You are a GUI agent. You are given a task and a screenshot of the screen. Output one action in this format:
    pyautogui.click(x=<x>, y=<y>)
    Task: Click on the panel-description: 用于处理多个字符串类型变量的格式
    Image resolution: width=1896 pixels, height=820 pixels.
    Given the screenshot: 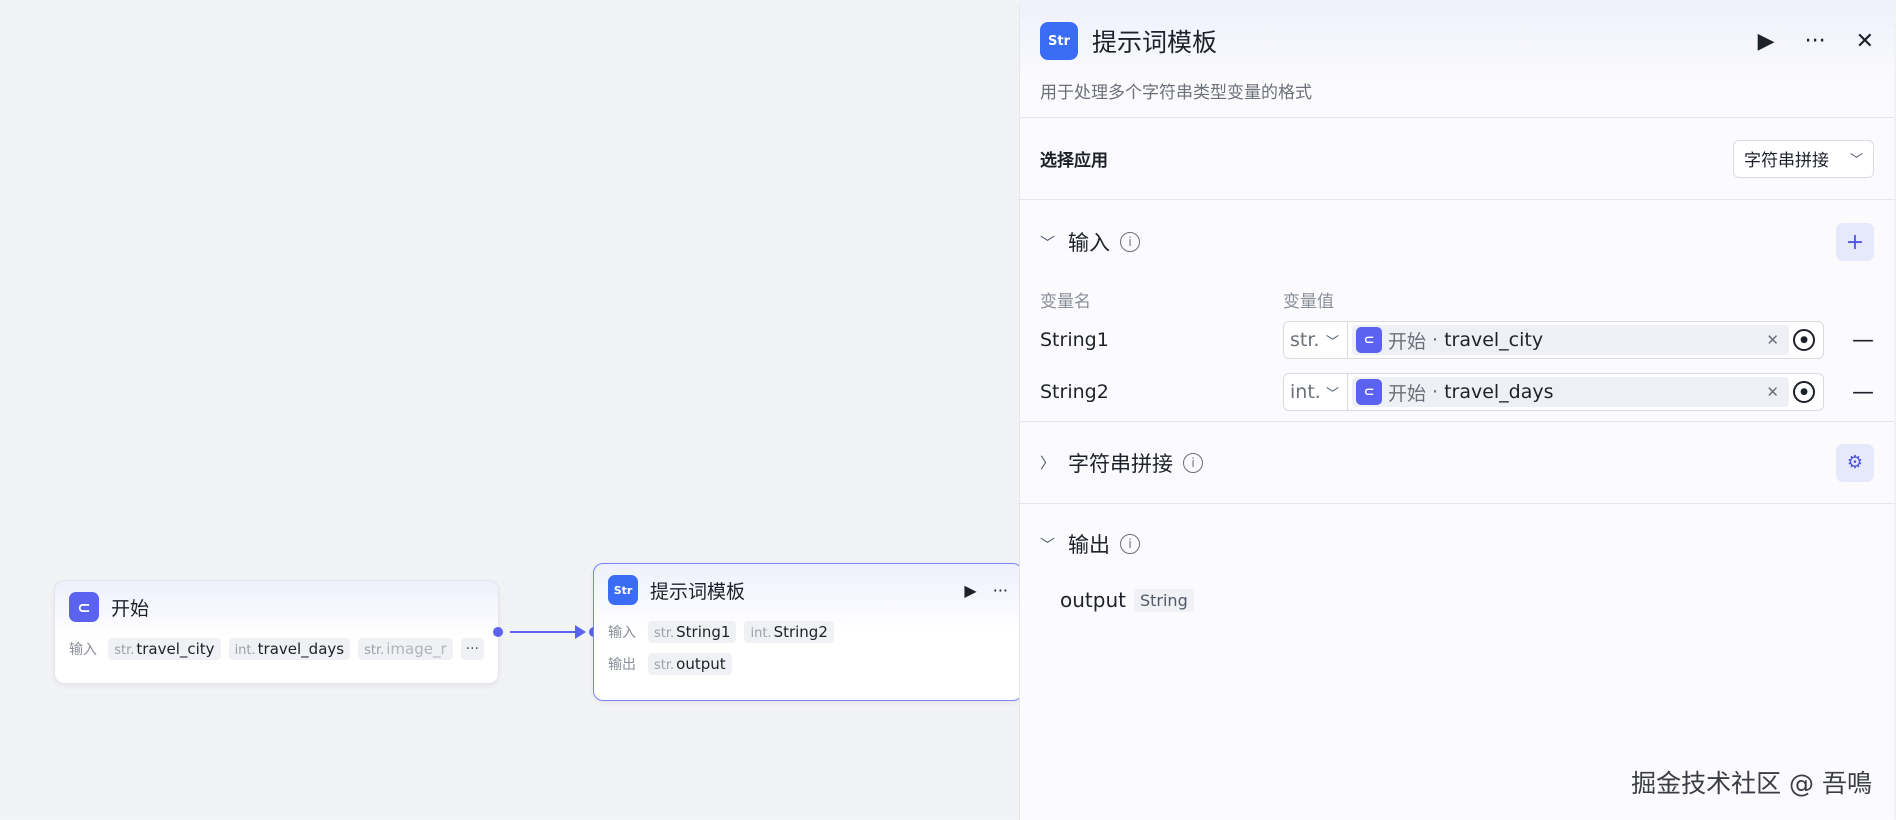 What is the action you would take?
    pyautogui.click(x=1176, y=93)
    